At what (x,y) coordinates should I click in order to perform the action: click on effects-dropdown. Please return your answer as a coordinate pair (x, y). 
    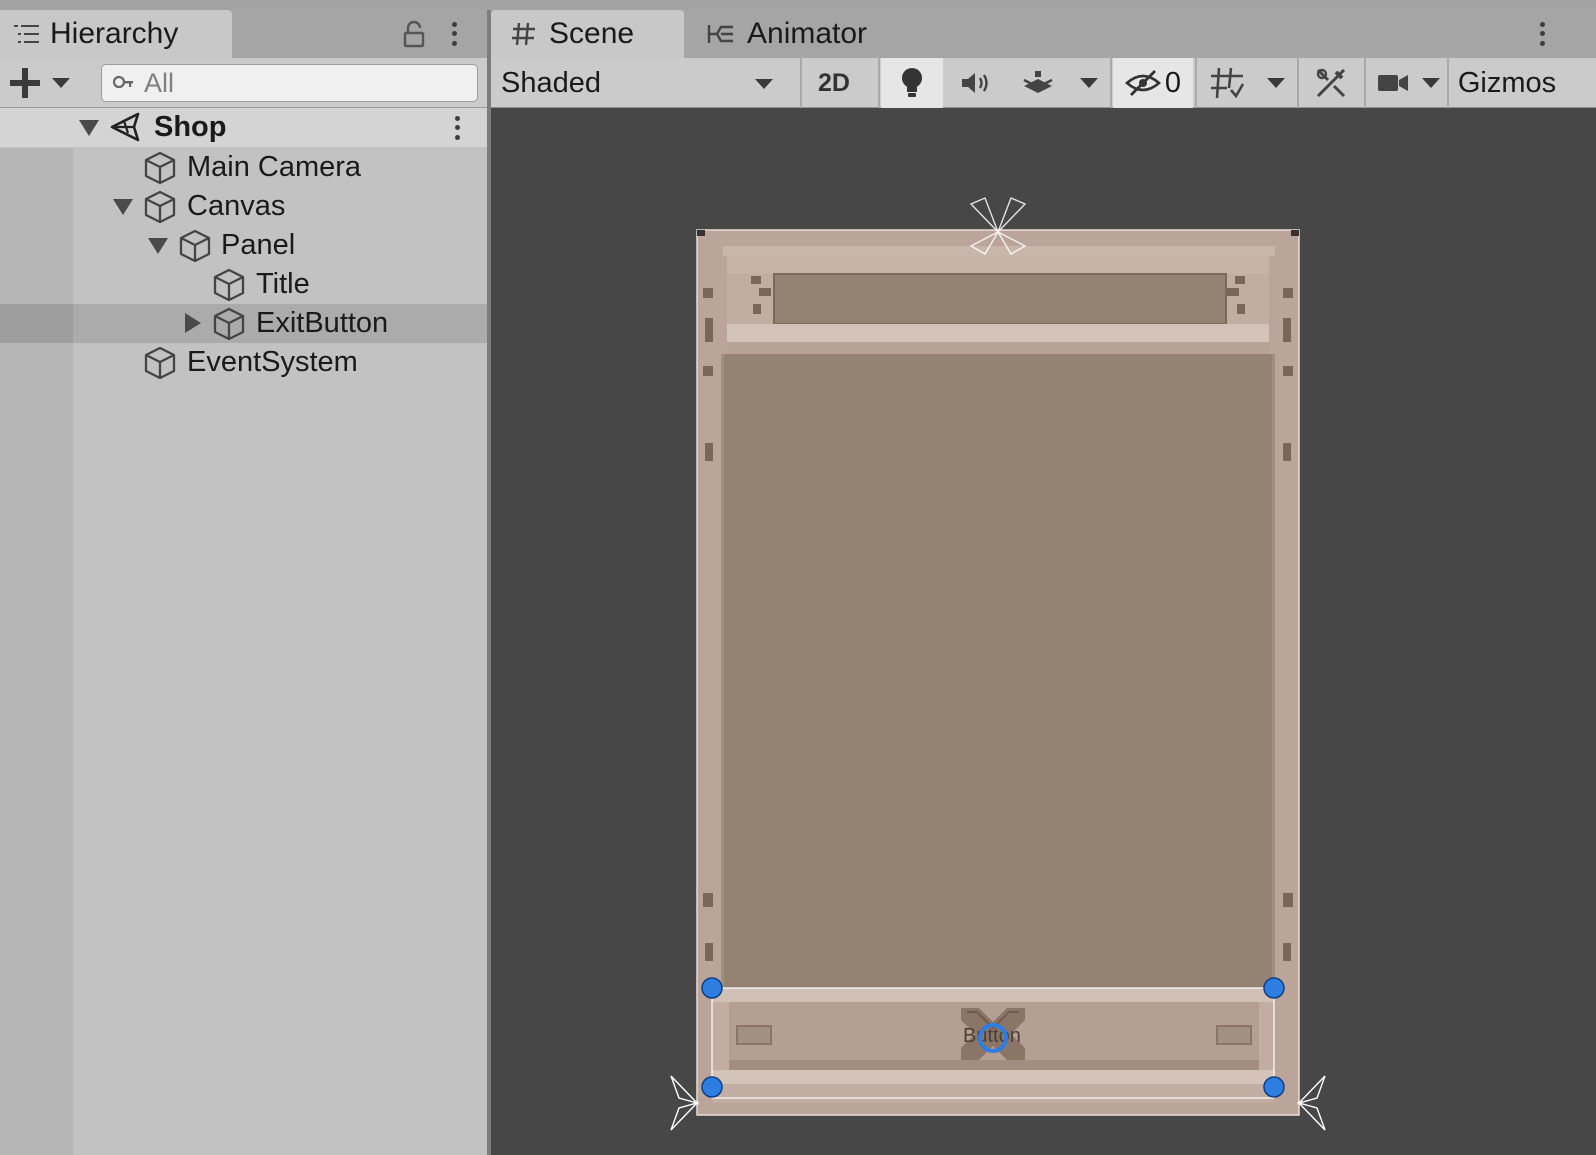
    Looking at the image, I should click on (1089, 83).